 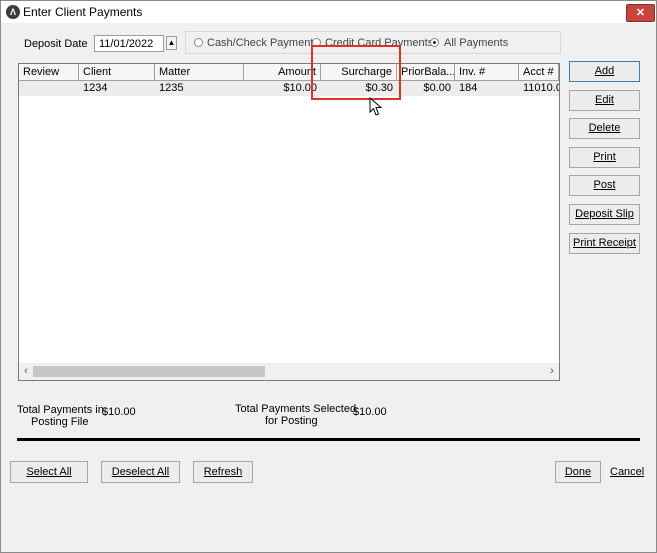 I want to click on scroll-left-icon: ‹, so click(x=26, y=371).